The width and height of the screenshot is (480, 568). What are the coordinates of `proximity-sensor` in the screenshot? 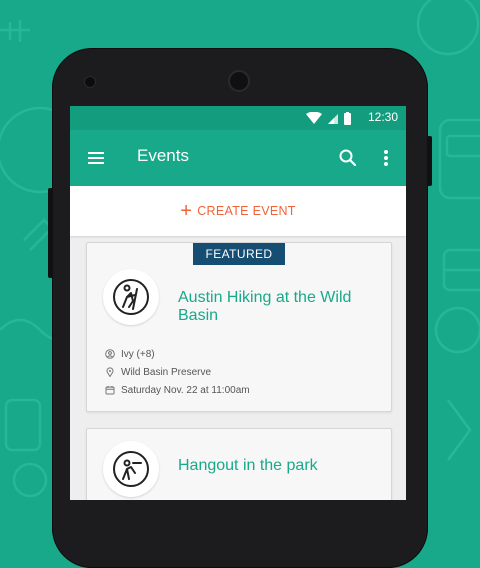 It's located at (90, 82).